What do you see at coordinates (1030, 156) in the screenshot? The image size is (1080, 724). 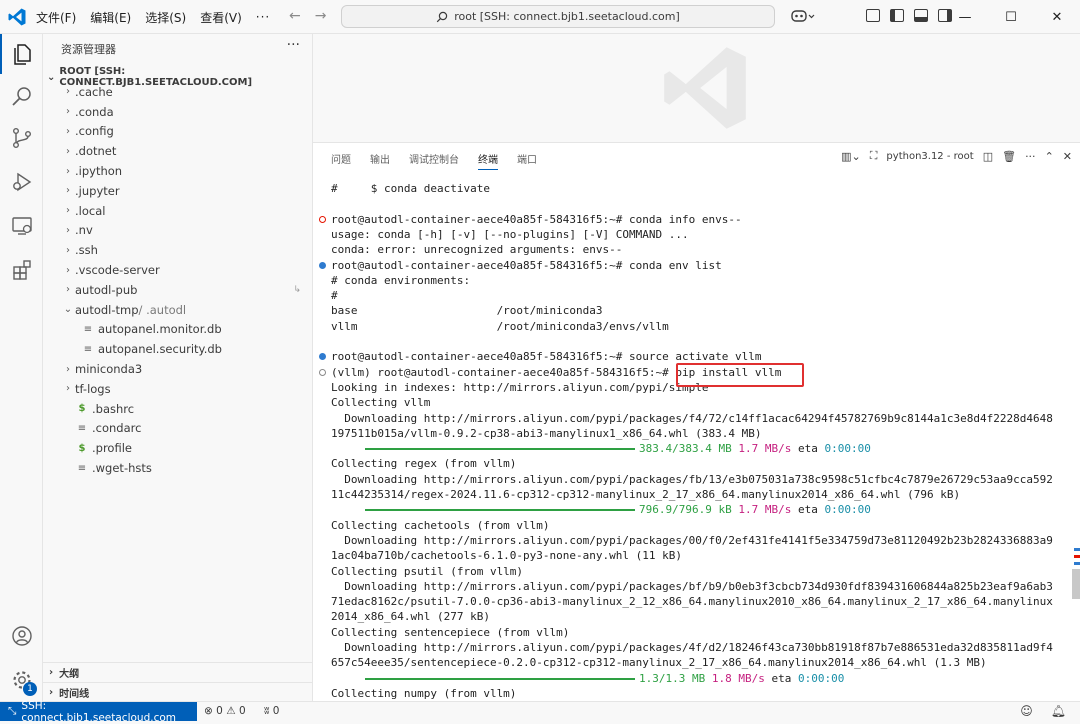 I see `more-icon: ···` at bounding box center [1030, 156].